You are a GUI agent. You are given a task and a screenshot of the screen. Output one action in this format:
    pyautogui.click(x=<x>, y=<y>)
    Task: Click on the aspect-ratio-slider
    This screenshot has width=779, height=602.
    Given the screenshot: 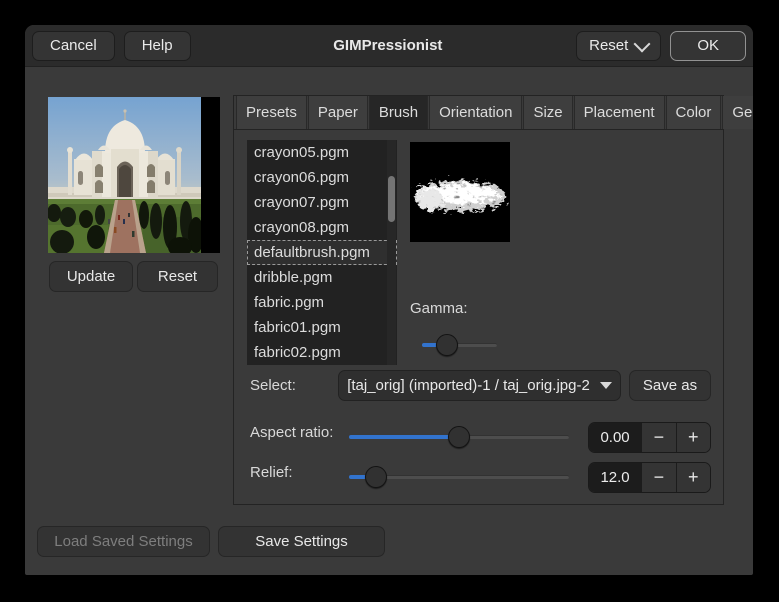 What is the action you would take?
    pyautogui.click(x=459, y=437)
    